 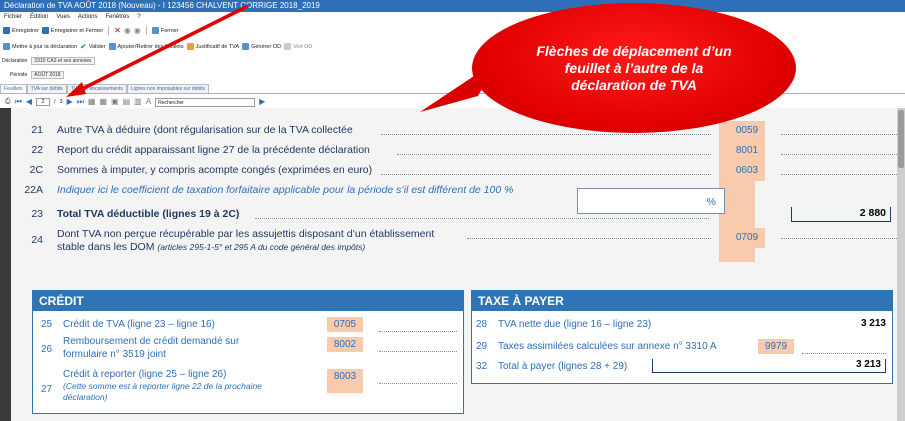 What do you see at coordinates (148, 214) in the screenshot?
I see `line-label: Total TVA déductible (lignes 19 à 2C)` at bounding box center [148, 214].